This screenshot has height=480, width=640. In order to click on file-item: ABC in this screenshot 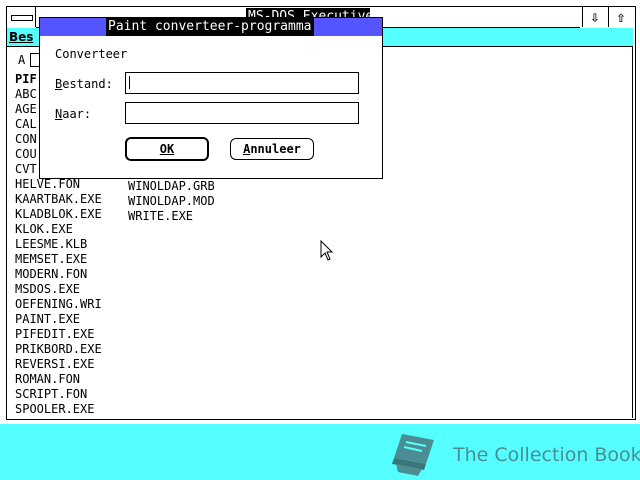, I will do `click(26, 94)`.